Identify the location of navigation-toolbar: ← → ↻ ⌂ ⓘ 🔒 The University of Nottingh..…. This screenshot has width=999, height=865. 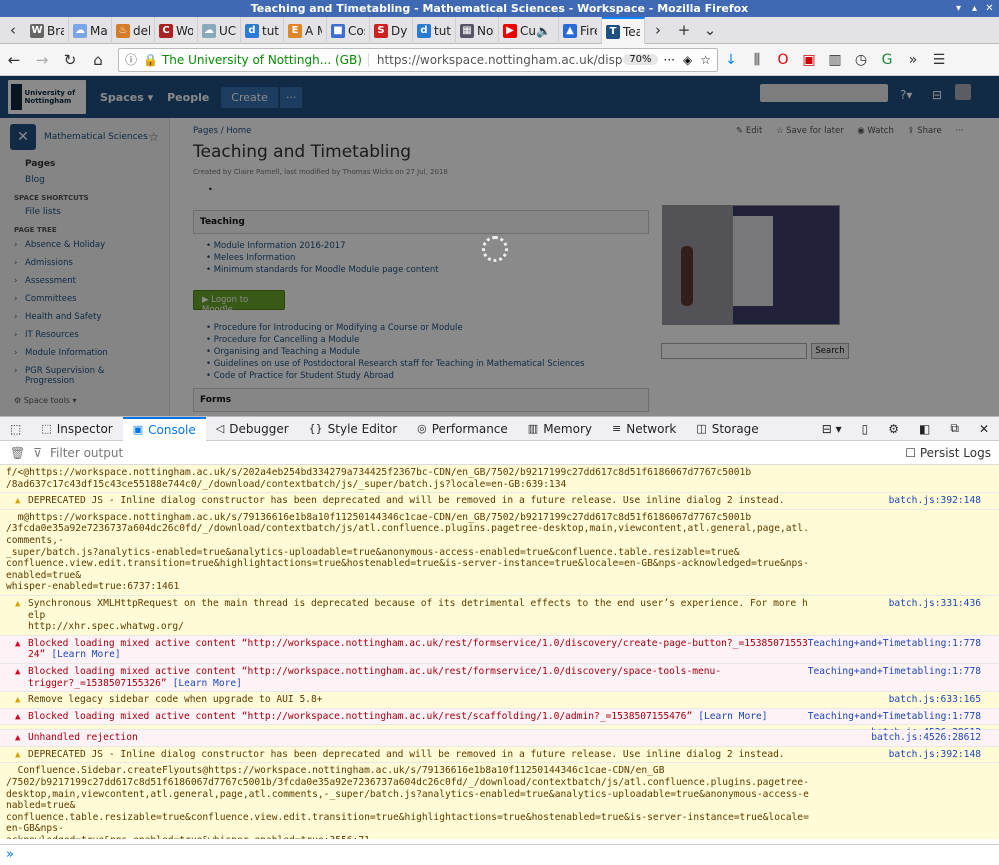
(499, 60).